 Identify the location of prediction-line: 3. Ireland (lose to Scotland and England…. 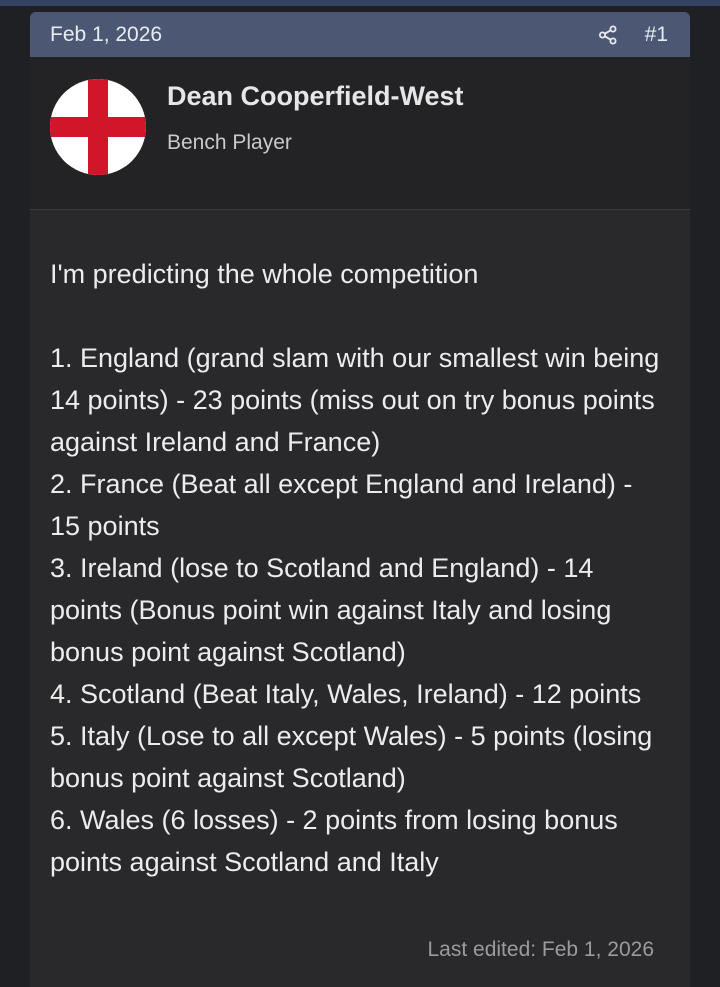
(331, 610).